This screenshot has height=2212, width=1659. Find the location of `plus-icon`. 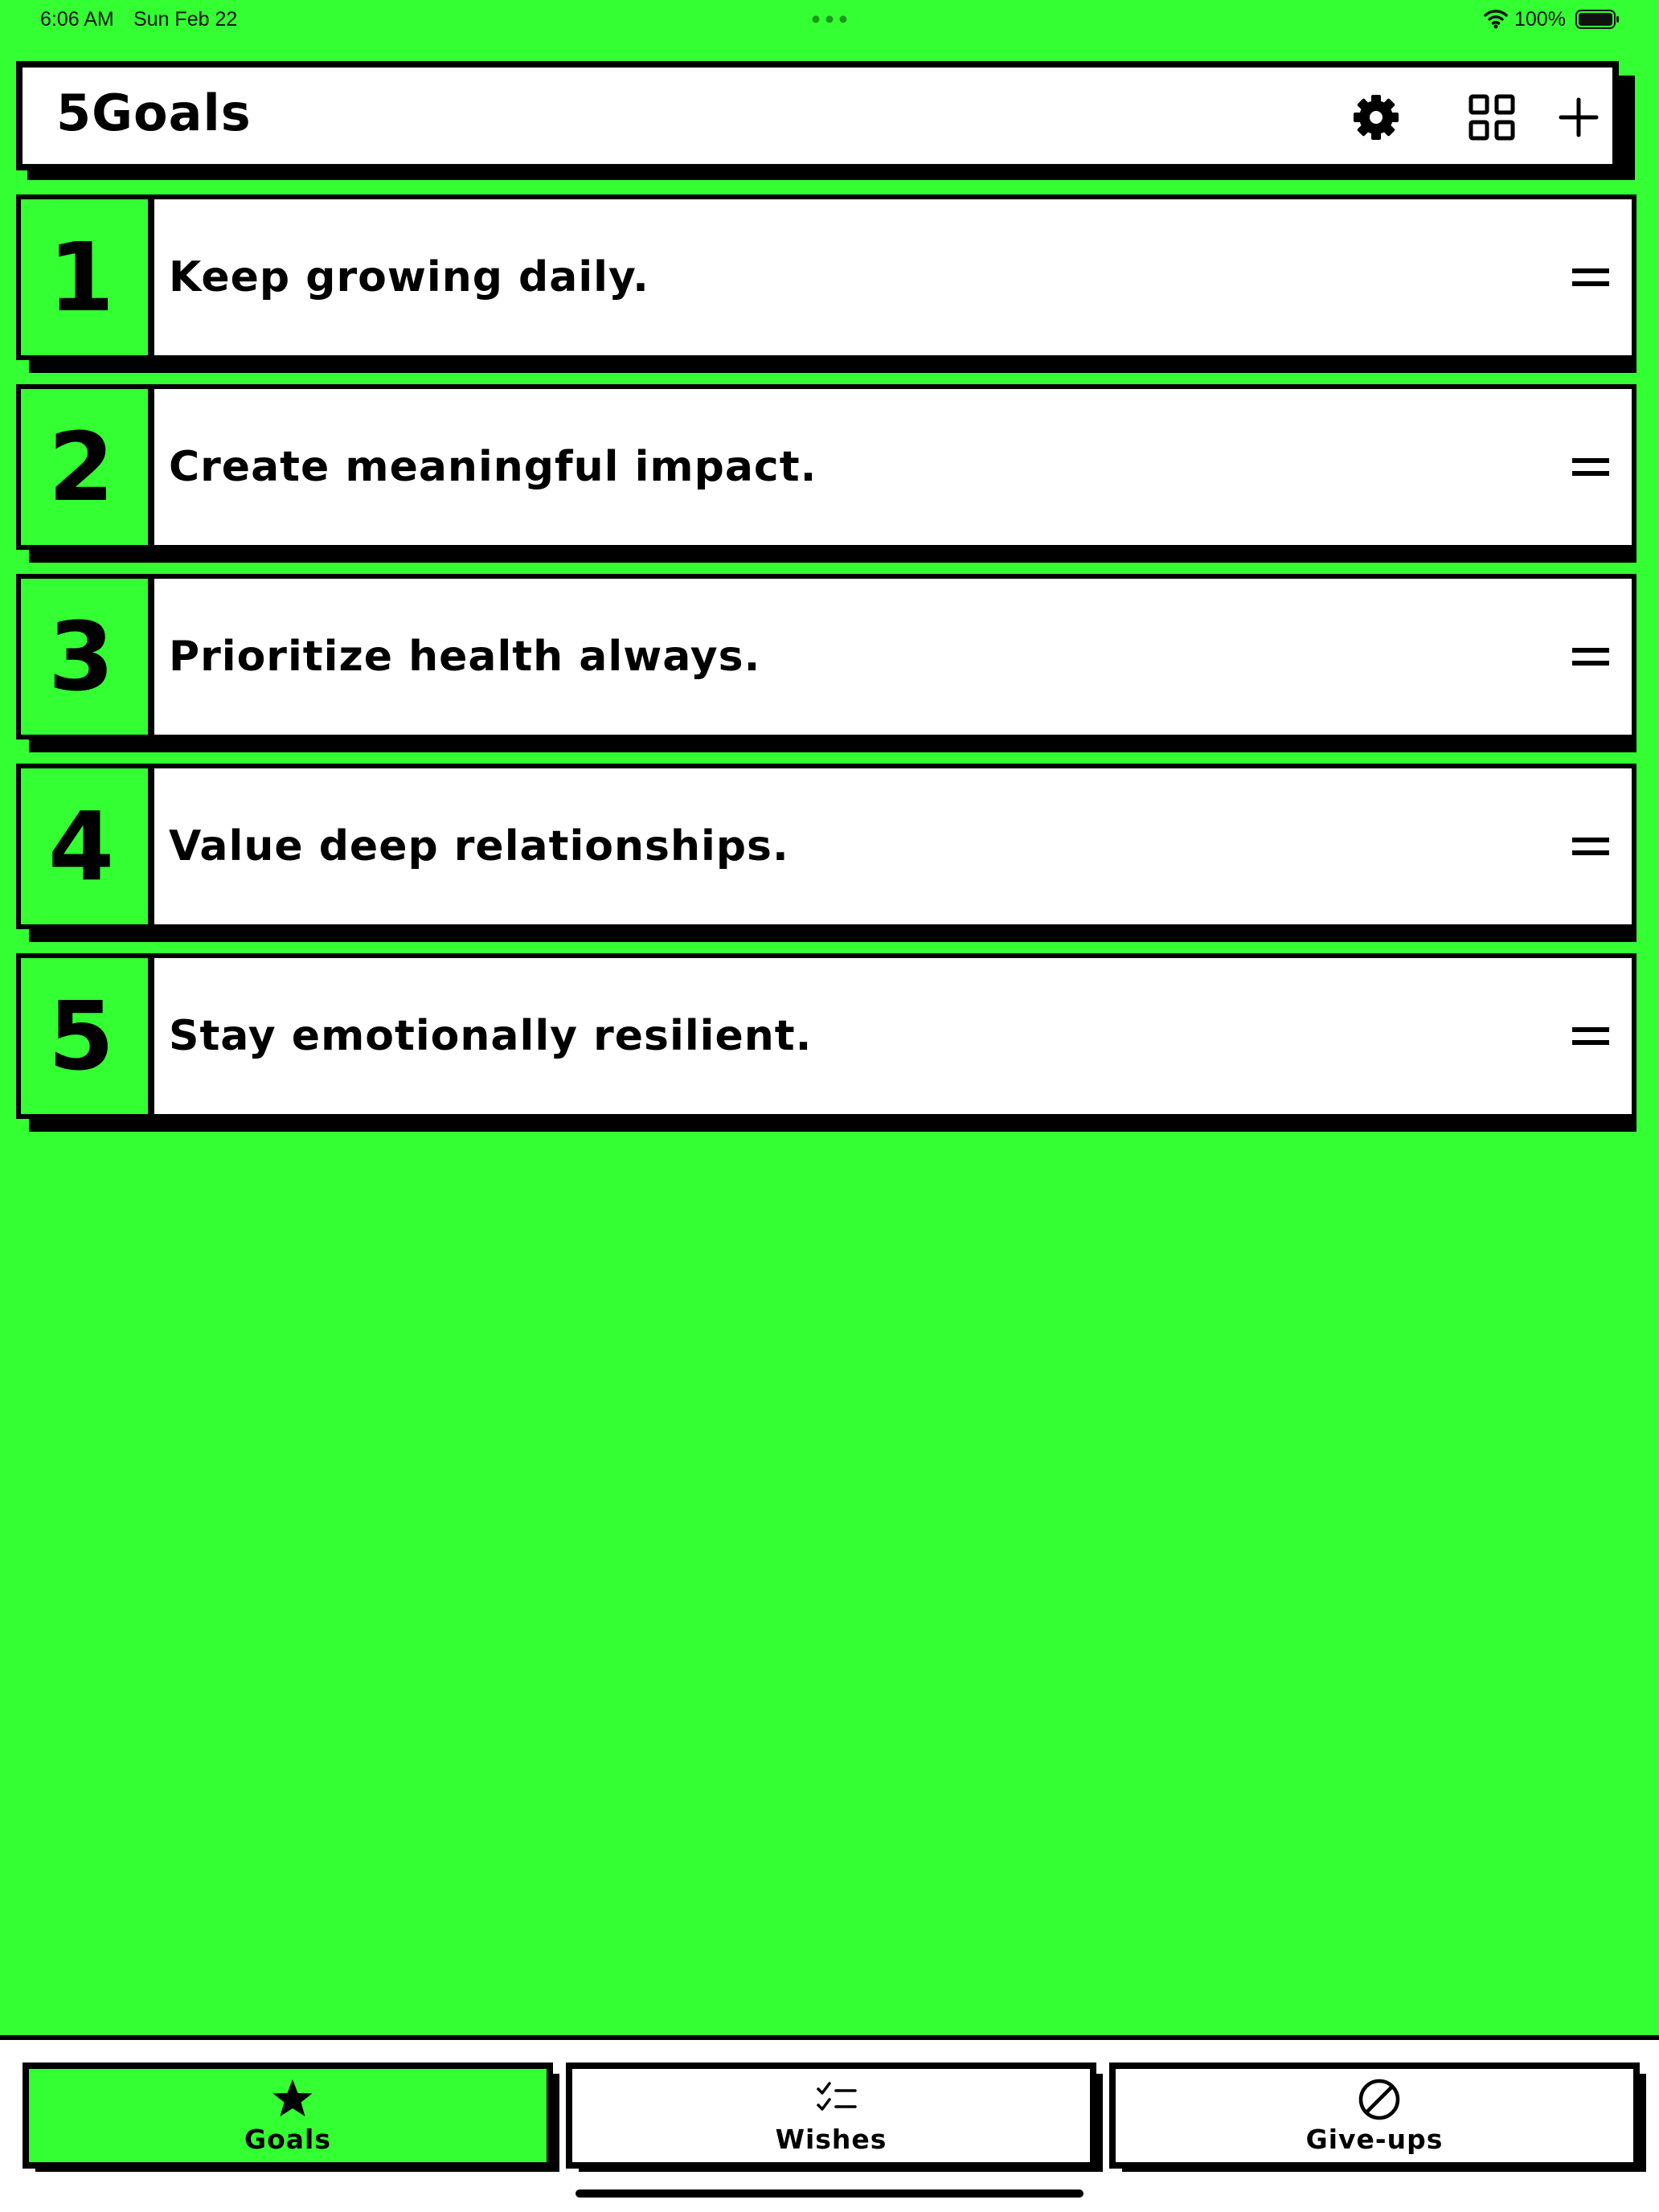

plus-icon is located at coordinates (1578, 117).